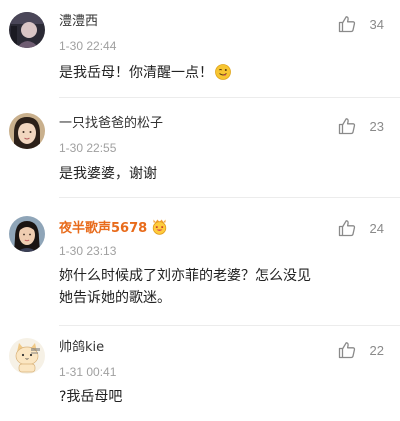  What do you see at coordinates (219, 287) in the screenshot?
I see `comment-text: 妳什么时候成了刘亦菲的老婆？怎么没见 她告诉她的歌迷。` at bounding box center [219, 287].